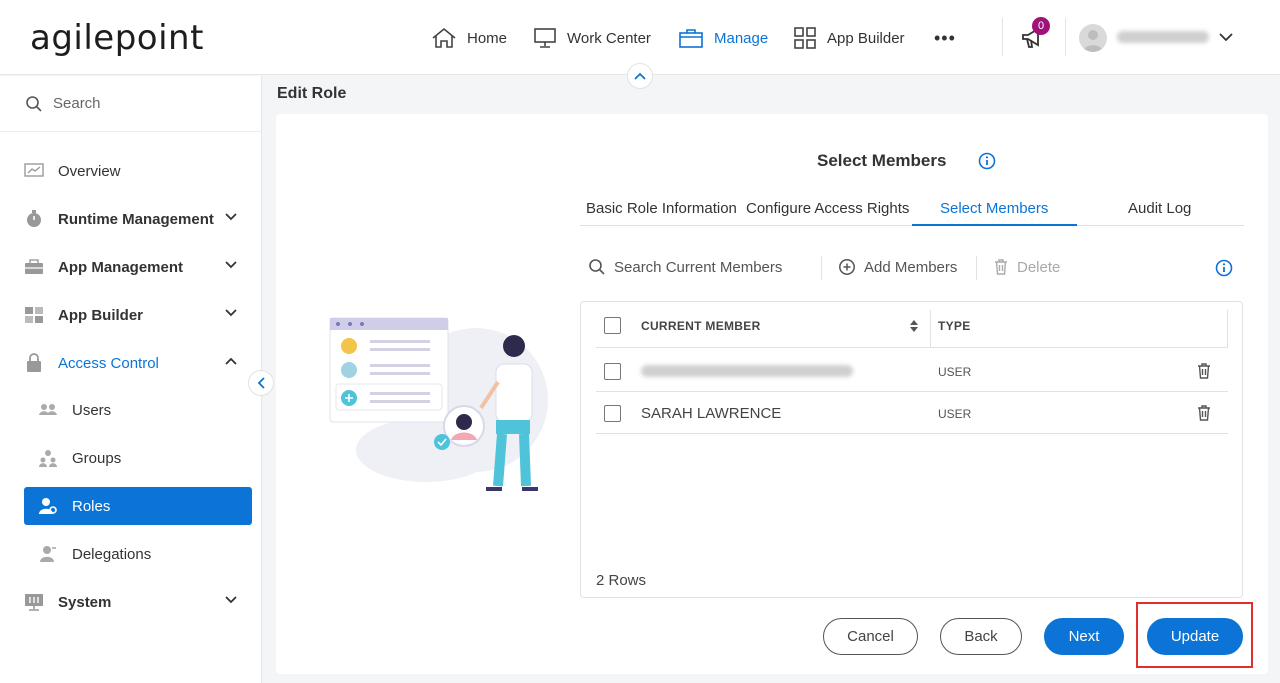 This screenshot has width=1280, height=683. Describe the element at coordinates (545, 38) in the screenshot. I see `monitor-icon` at that location.